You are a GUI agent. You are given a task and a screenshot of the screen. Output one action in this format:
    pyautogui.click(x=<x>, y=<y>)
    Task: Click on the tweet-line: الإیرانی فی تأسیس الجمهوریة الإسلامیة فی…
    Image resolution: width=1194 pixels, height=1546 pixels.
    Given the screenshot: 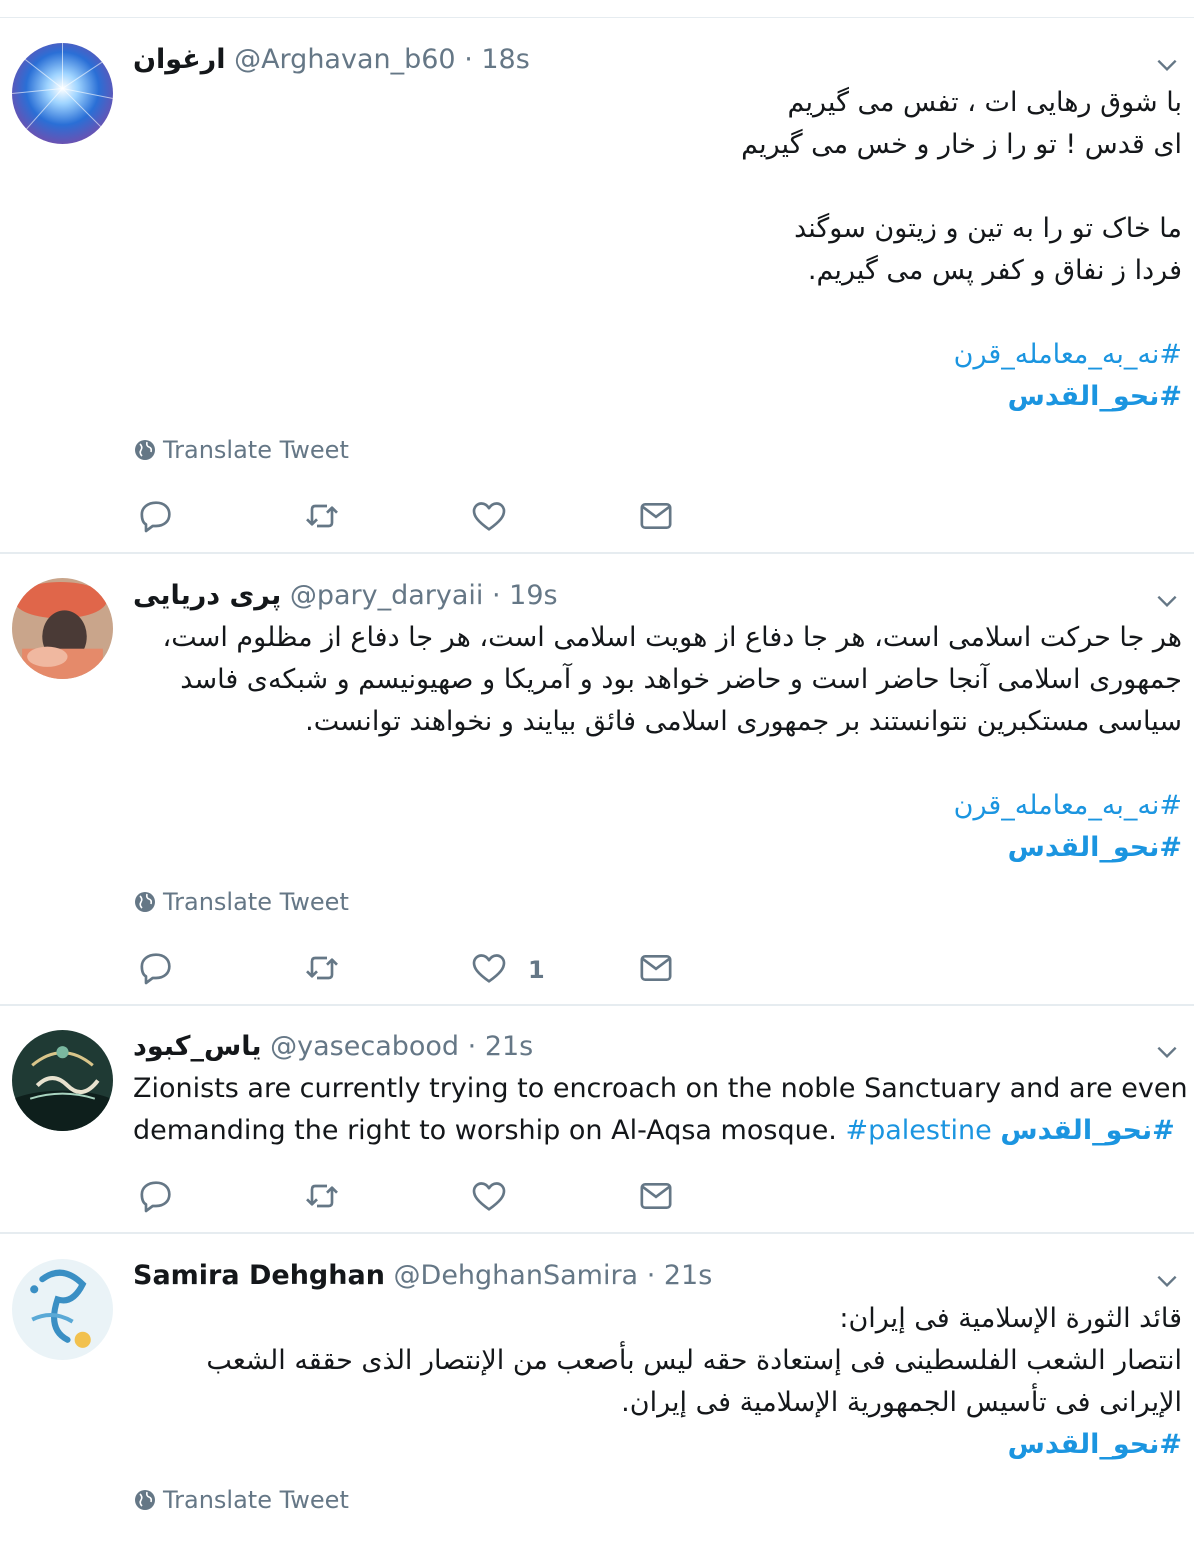 What is the action you would take?
    pyautogui.click(x=901, y=1402)
    